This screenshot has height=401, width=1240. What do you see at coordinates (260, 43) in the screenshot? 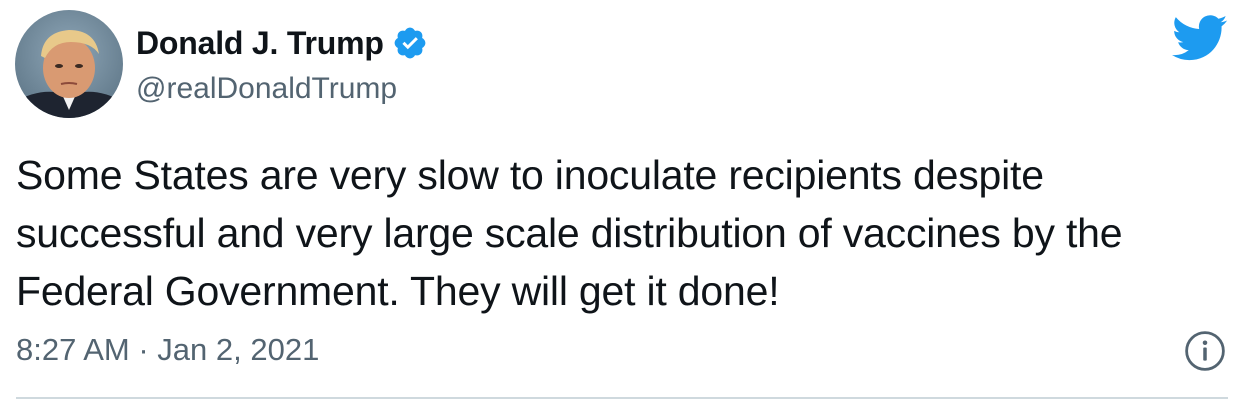
I see `display-name: Donald J. Trump` at bounding box center [260, 43].